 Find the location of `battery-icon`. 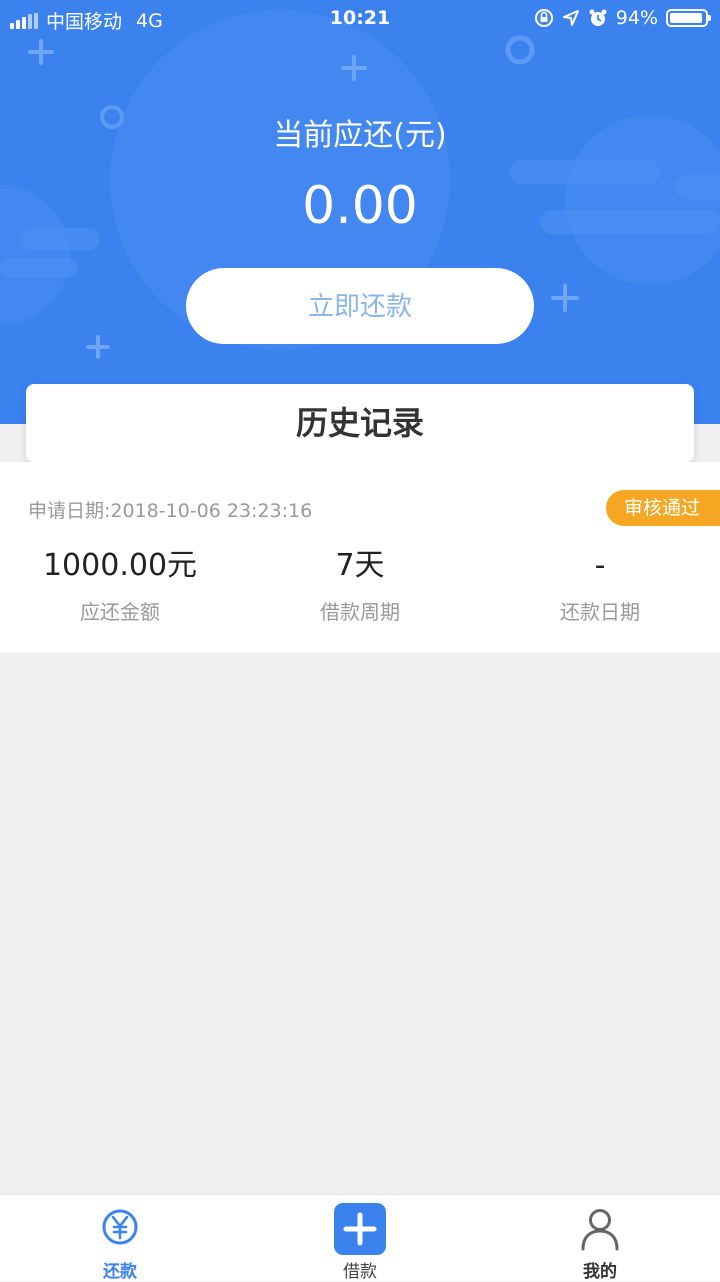

battery-icon is located at coordinates (688, 18).